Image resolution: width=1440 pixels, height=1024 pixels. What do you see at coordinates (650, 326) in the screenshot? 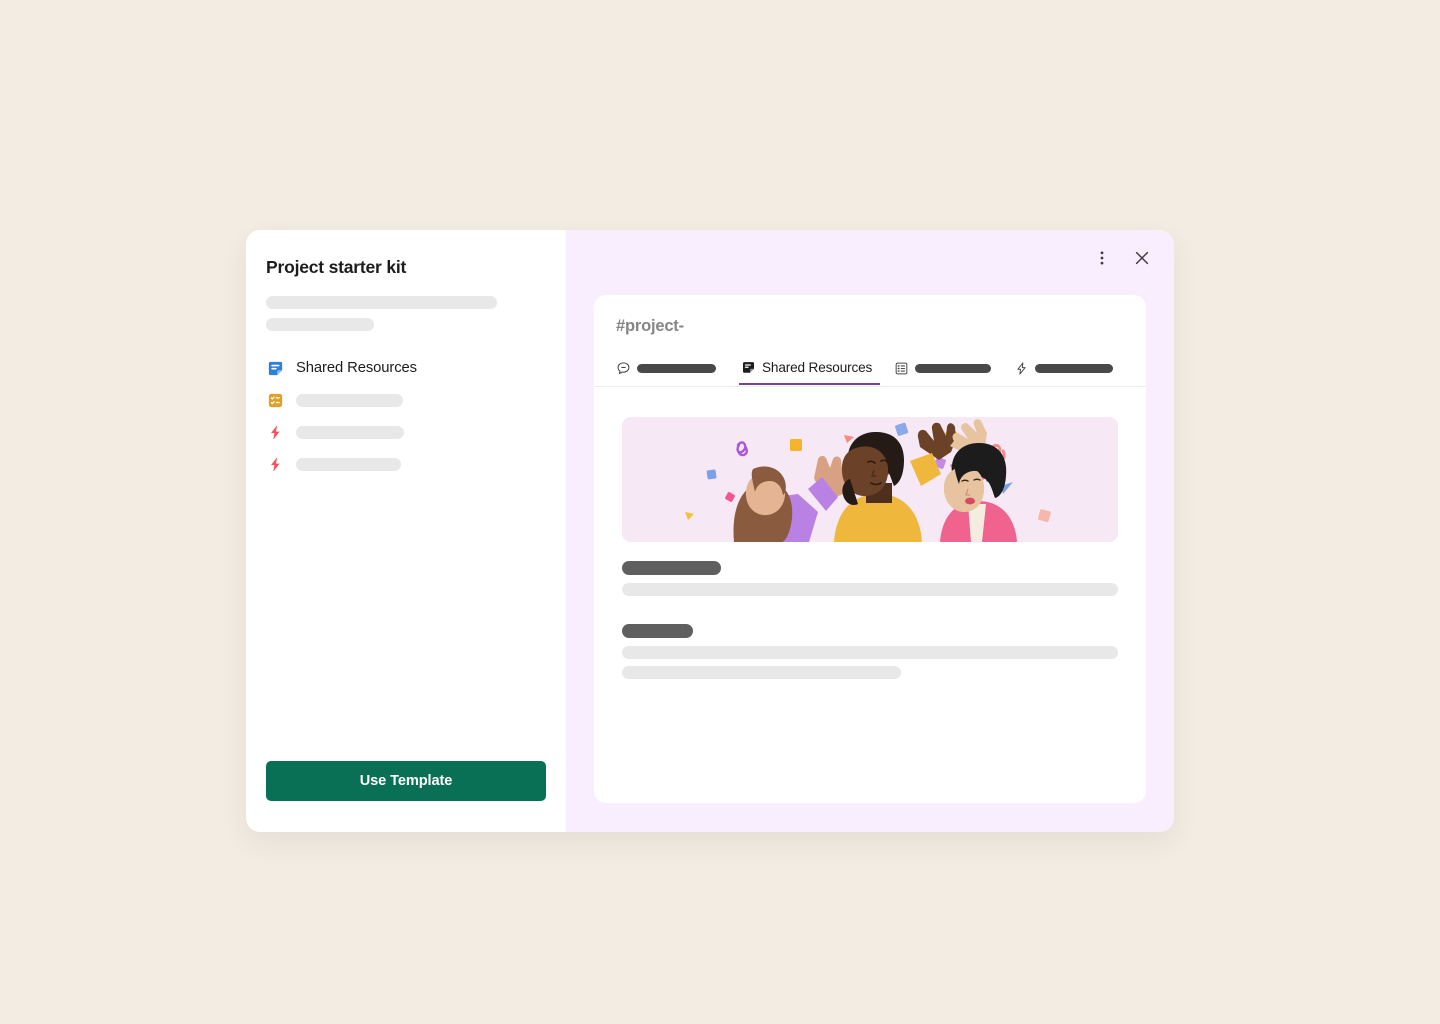
I see `channel-name: #project-` at bounding box center [650, 326].